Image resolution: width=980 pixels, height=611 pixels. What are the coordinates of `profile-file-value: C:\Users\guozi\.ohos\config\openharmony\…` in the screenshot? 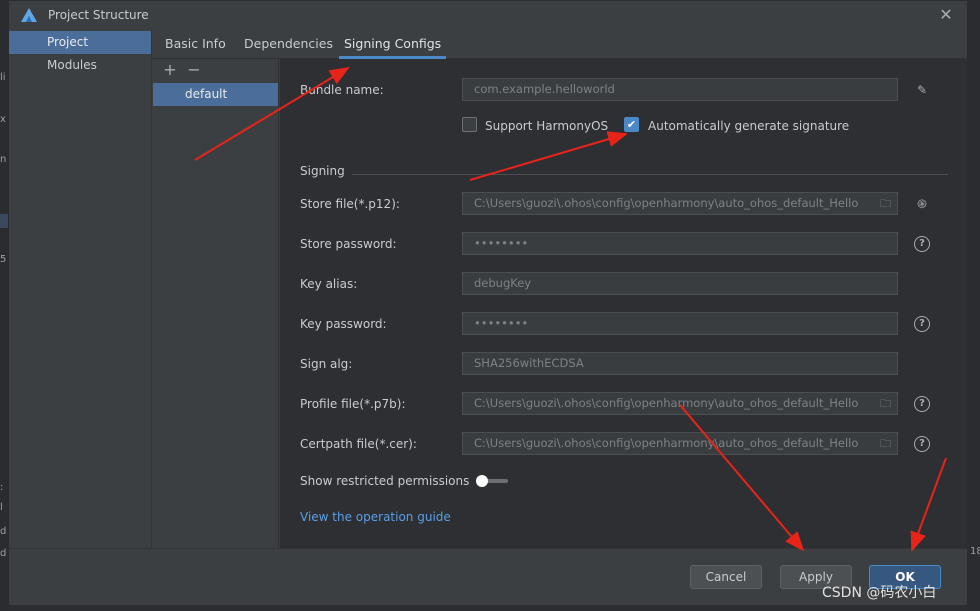 It's located at (666, 403).